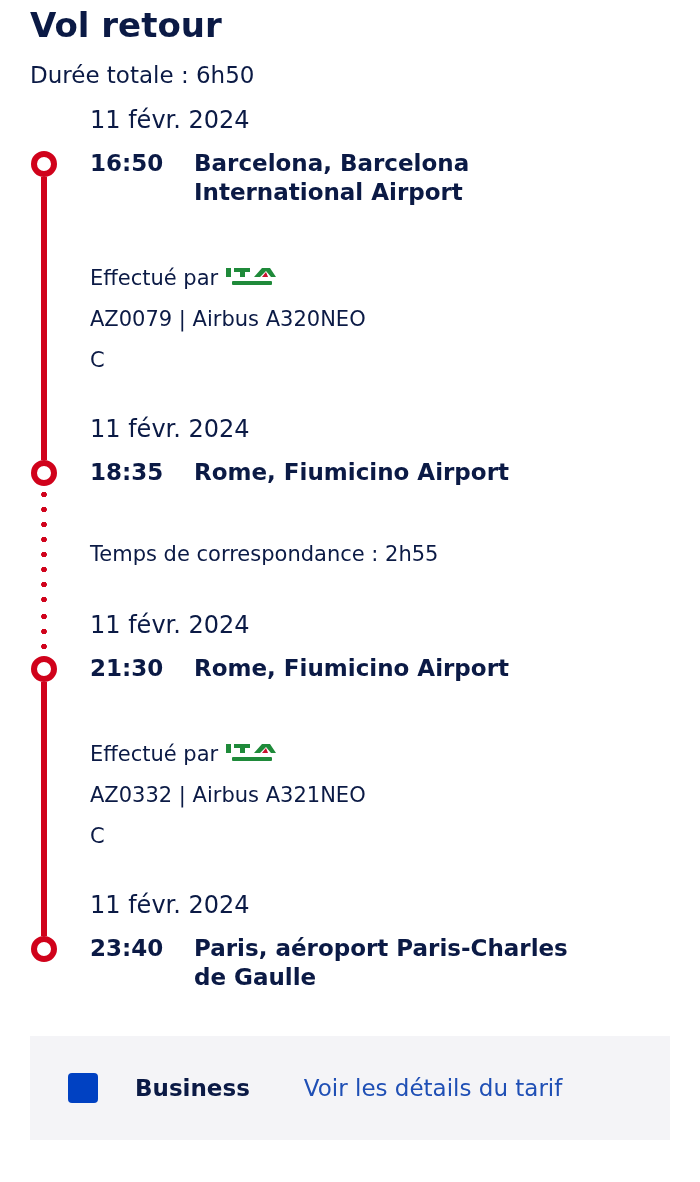  Describe the element at coordinates (228, 320) in the screenshot. I see `flight-number: AZ0079 | Airbus A320NEO` at that location.